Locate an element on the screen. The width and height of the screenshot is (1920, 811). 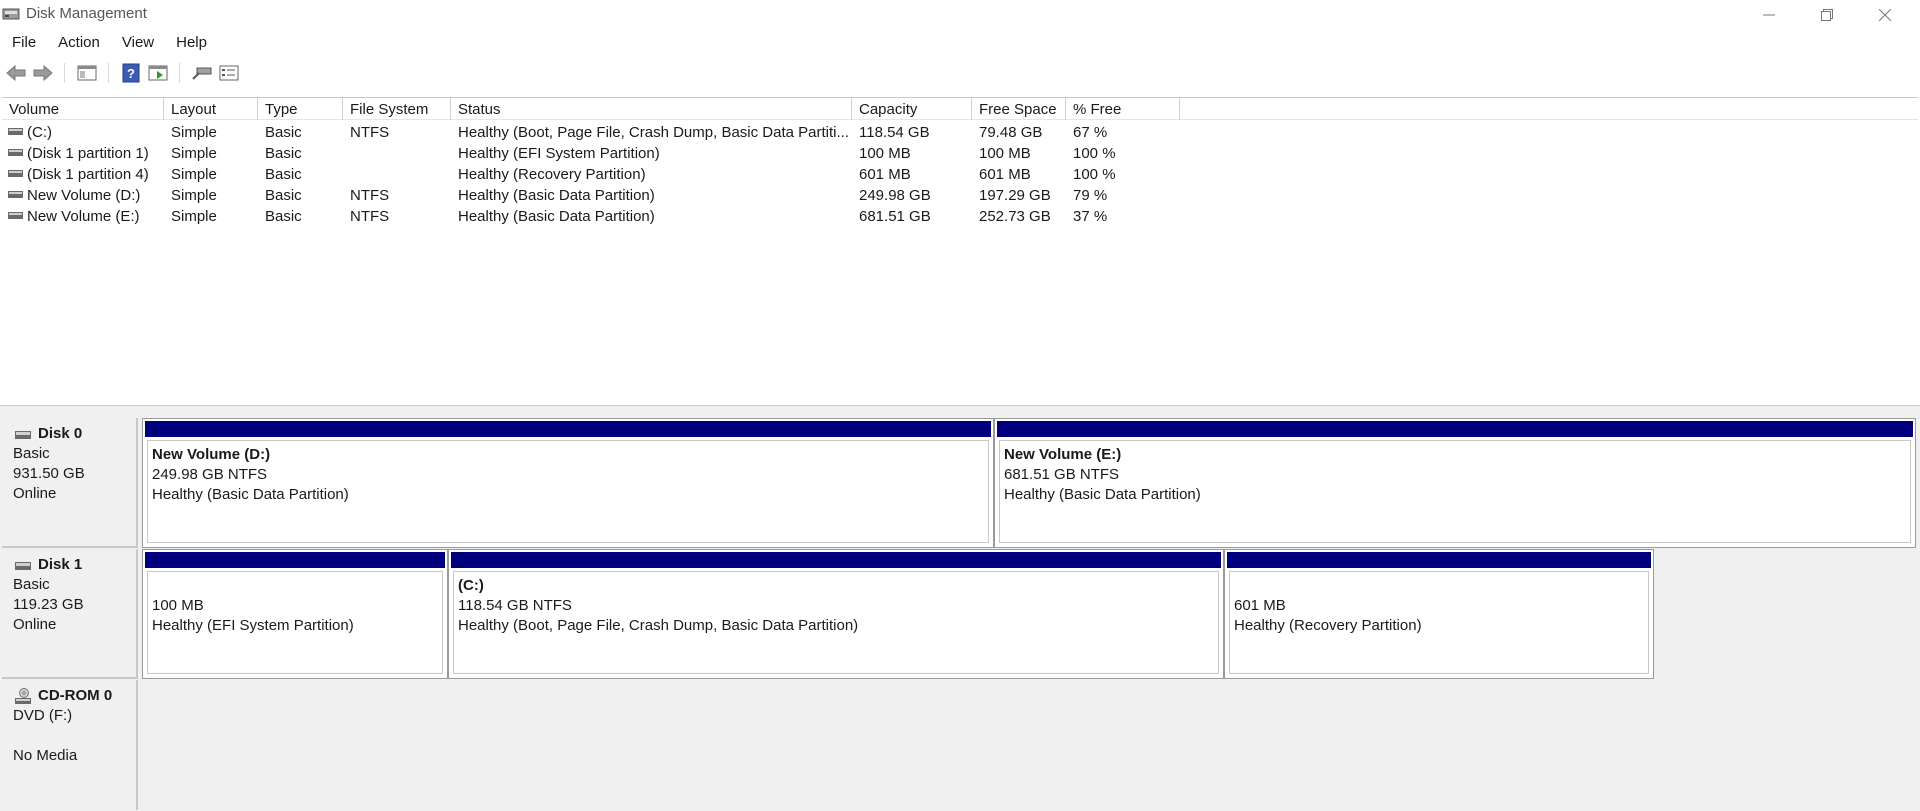
show-hide-console-tree-button is located at coordinates (87, 73).